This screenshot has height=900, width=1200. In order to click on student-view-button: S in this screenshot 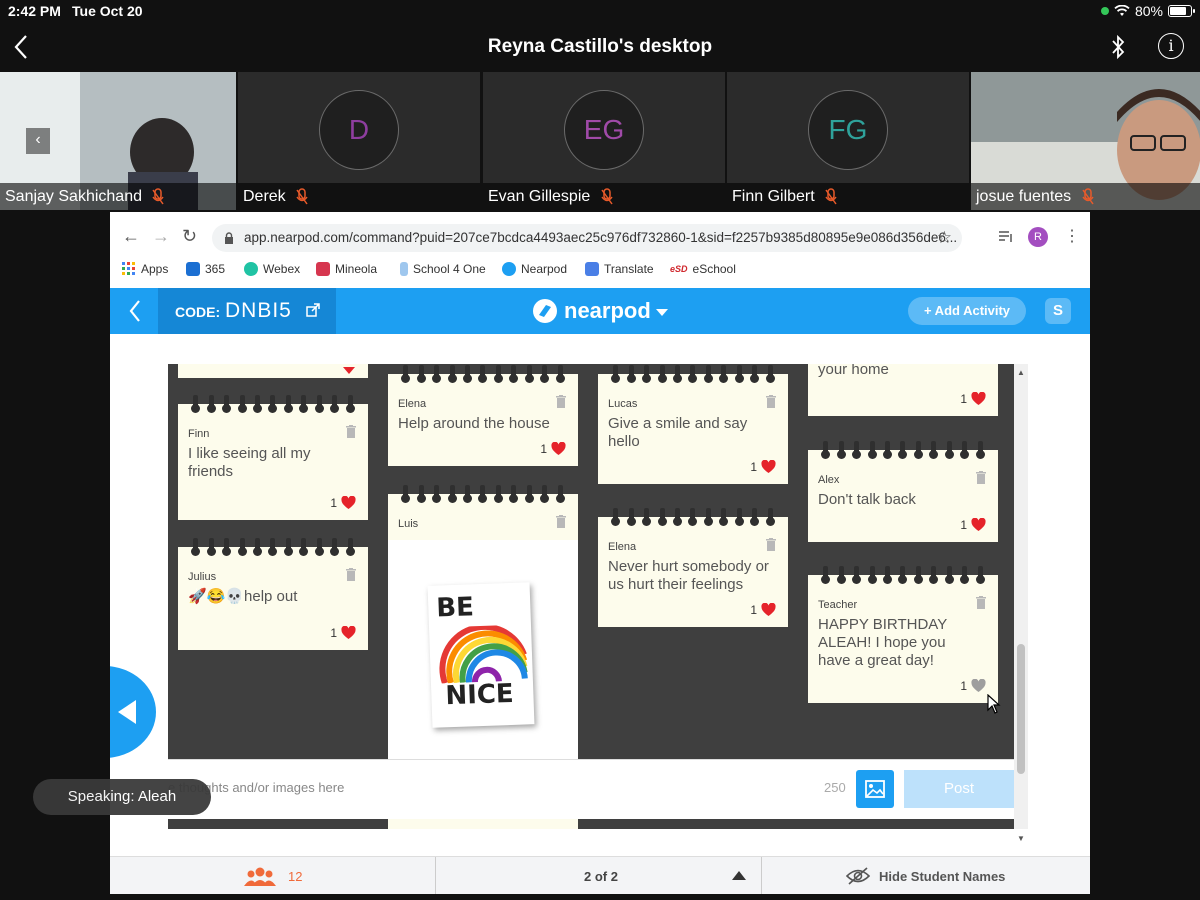, I will do `click(1058, 311)`.